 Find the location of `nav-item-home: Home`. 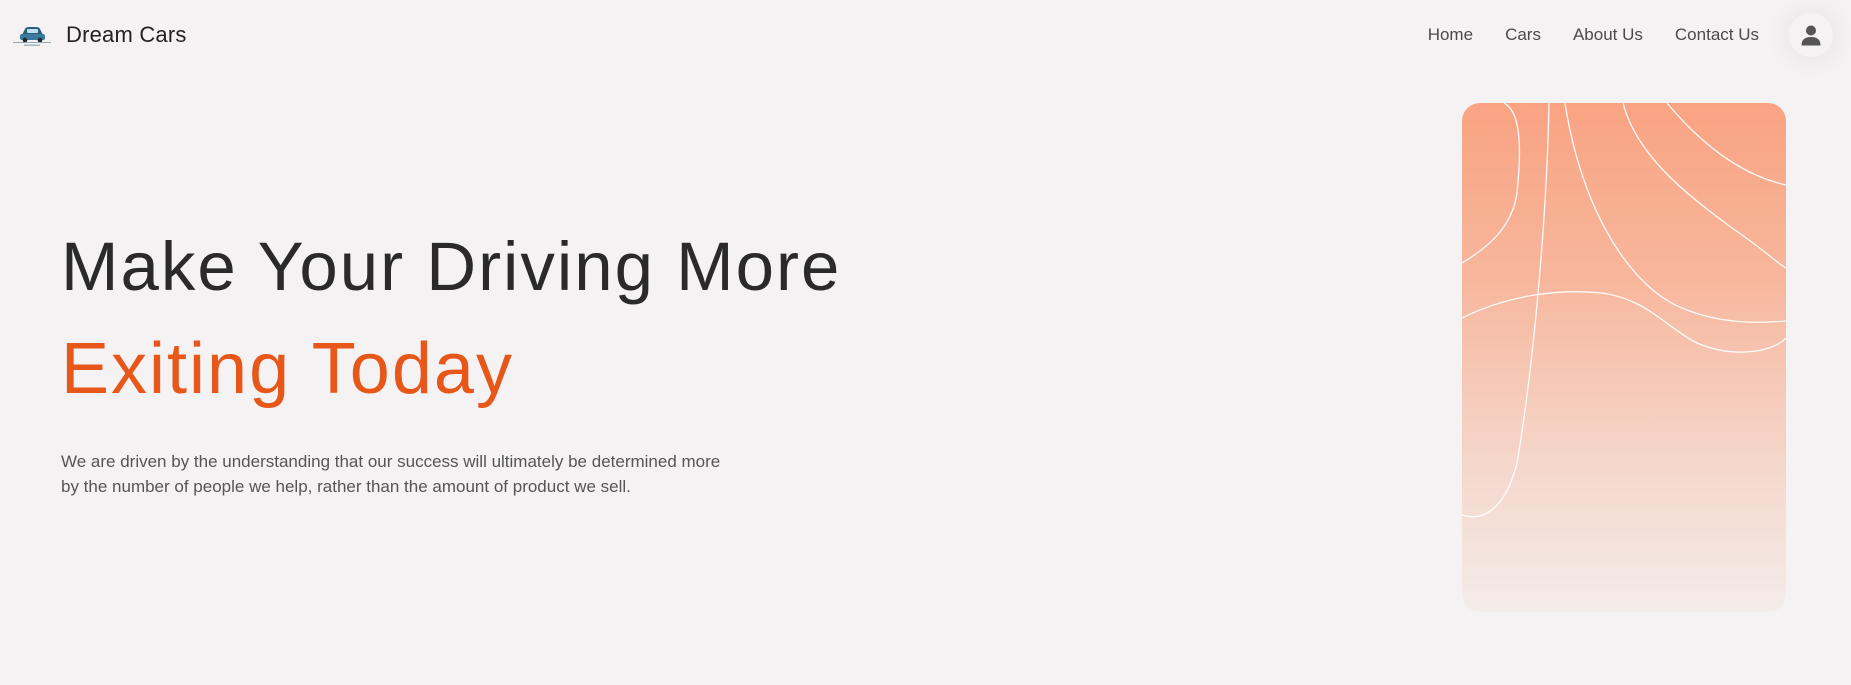

nav-item-home: Home is located at coordinates (1450, 35).